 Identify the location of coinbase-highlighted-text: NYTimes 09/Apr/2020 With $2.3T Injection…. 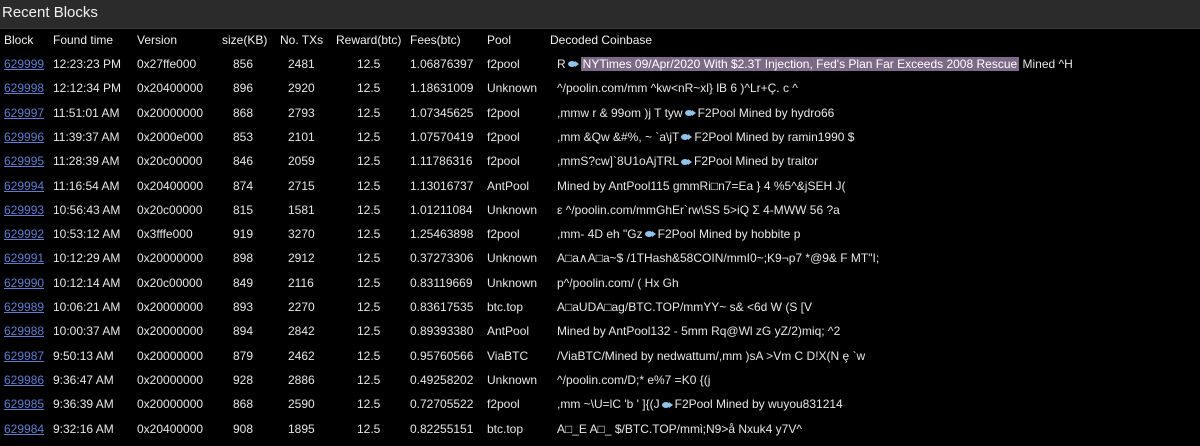
(800, 64).